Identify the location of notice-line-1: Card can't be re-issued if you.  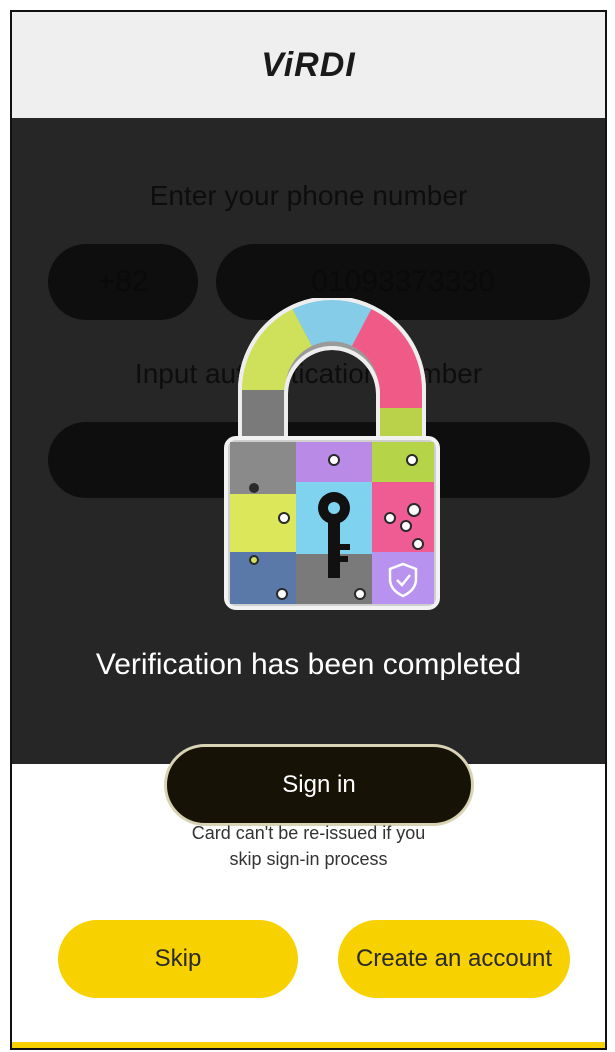
(308, 833).